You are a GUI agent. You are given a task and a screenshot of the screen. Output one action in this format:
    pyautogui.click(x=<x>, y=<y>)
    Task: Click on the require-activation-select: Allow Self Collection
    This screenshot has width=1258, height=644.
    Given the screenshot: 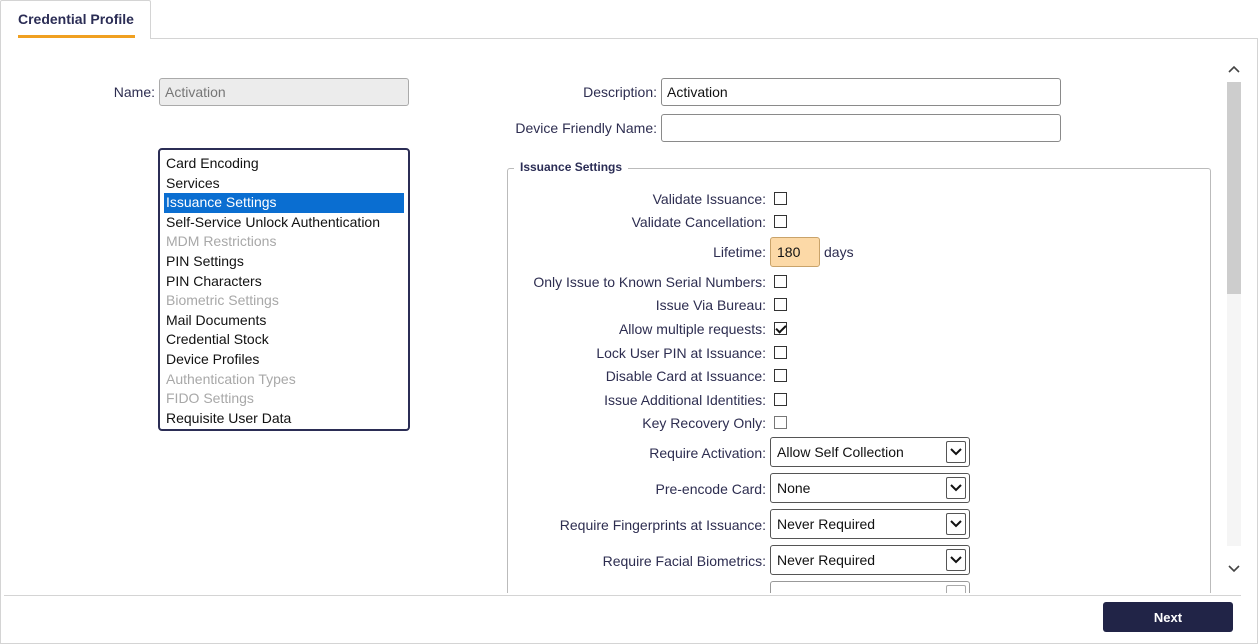 What is the action you would take?
    pyautogui.click(x=870, y=452)
    